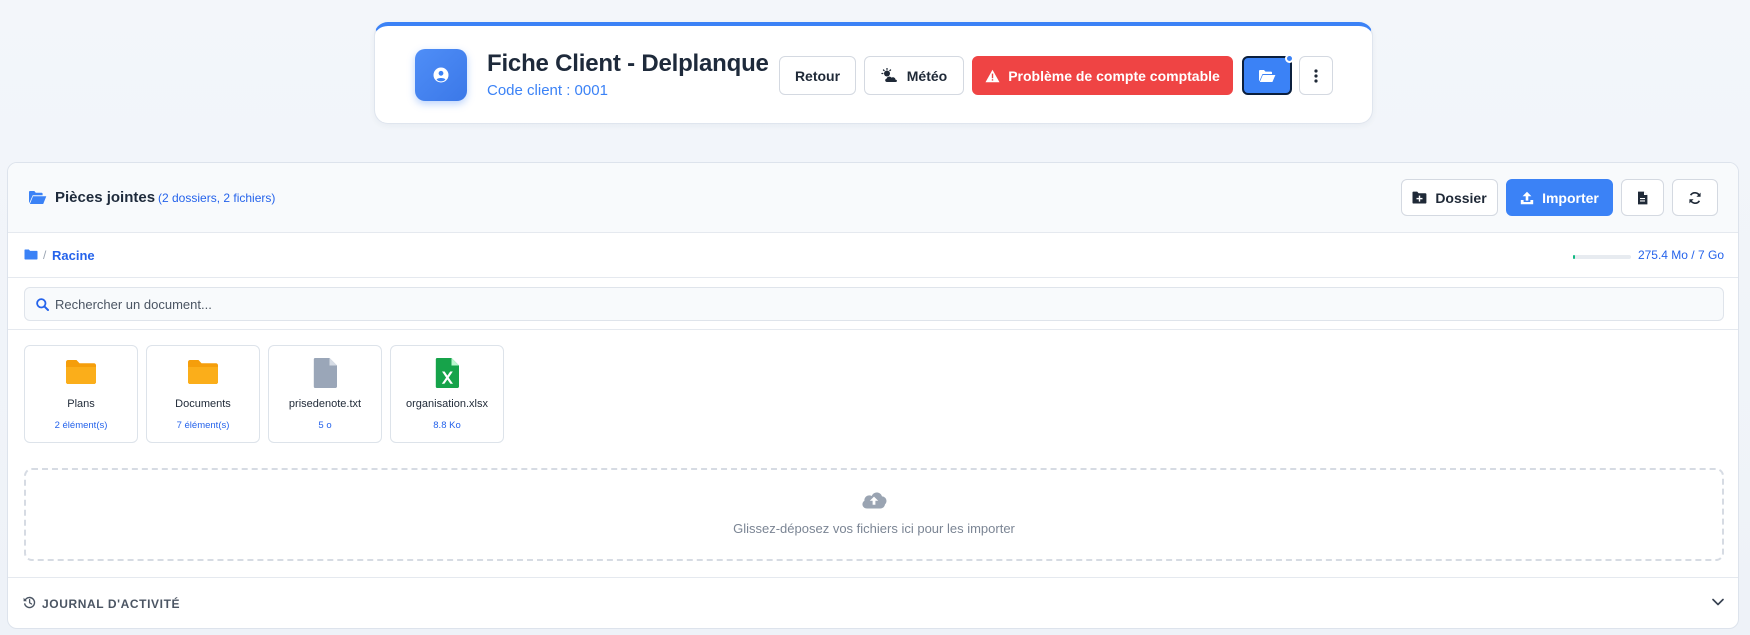 This screenshot has width=1750, height=635. Describe the element at coordinates (447, 404) in the screenshot. I see `tile-name: organisation.xlsx` at that location.